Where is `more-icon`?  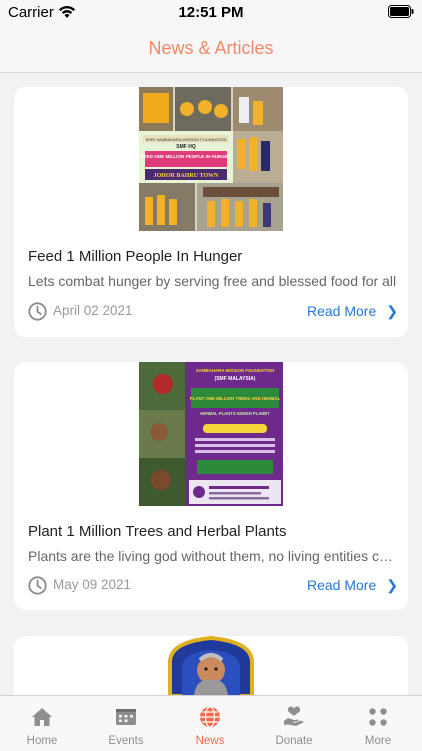
more-icon is located at coordinates (378, 717).